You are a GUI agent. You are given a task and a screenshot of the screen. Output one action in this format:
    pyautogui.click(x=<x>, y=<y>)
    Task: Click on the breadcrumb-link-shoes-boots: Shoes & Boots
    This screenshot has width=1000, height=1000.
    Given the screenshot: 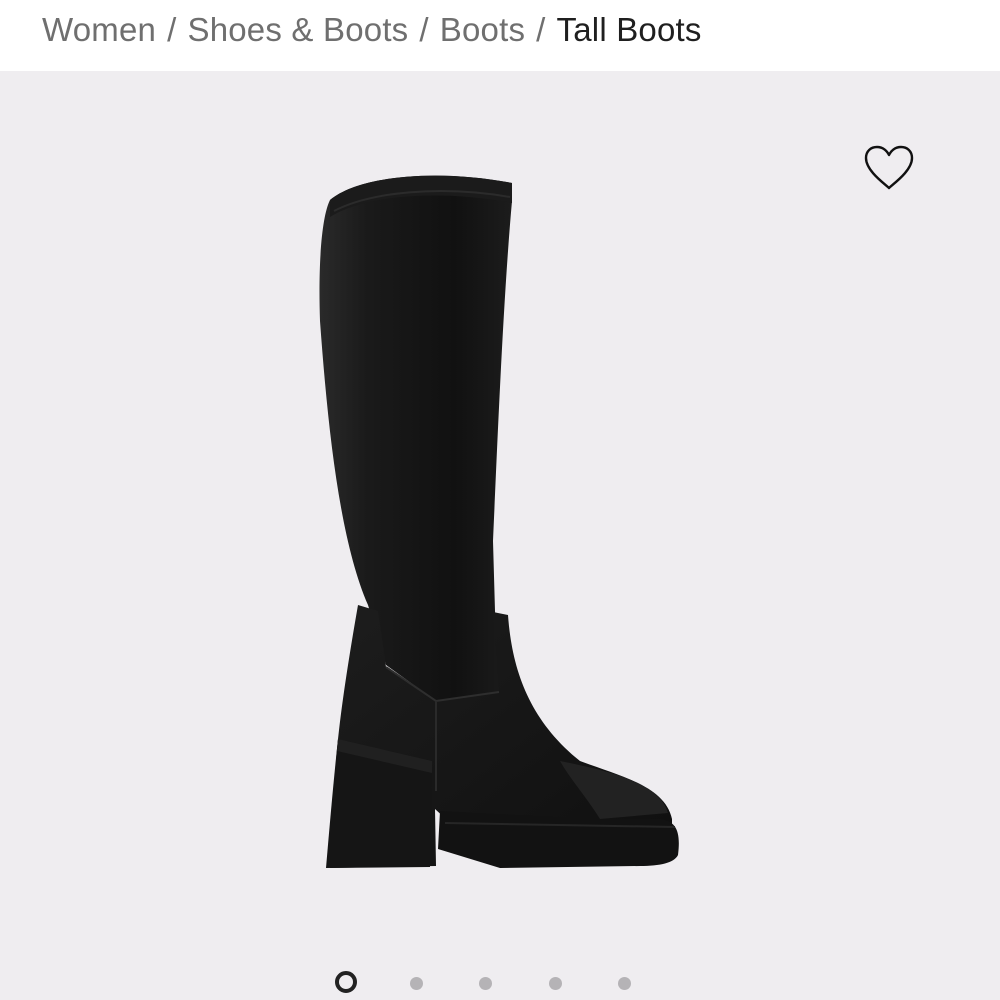 What is the action you would take?
    pyautogui.click(x=297, y=30)
    